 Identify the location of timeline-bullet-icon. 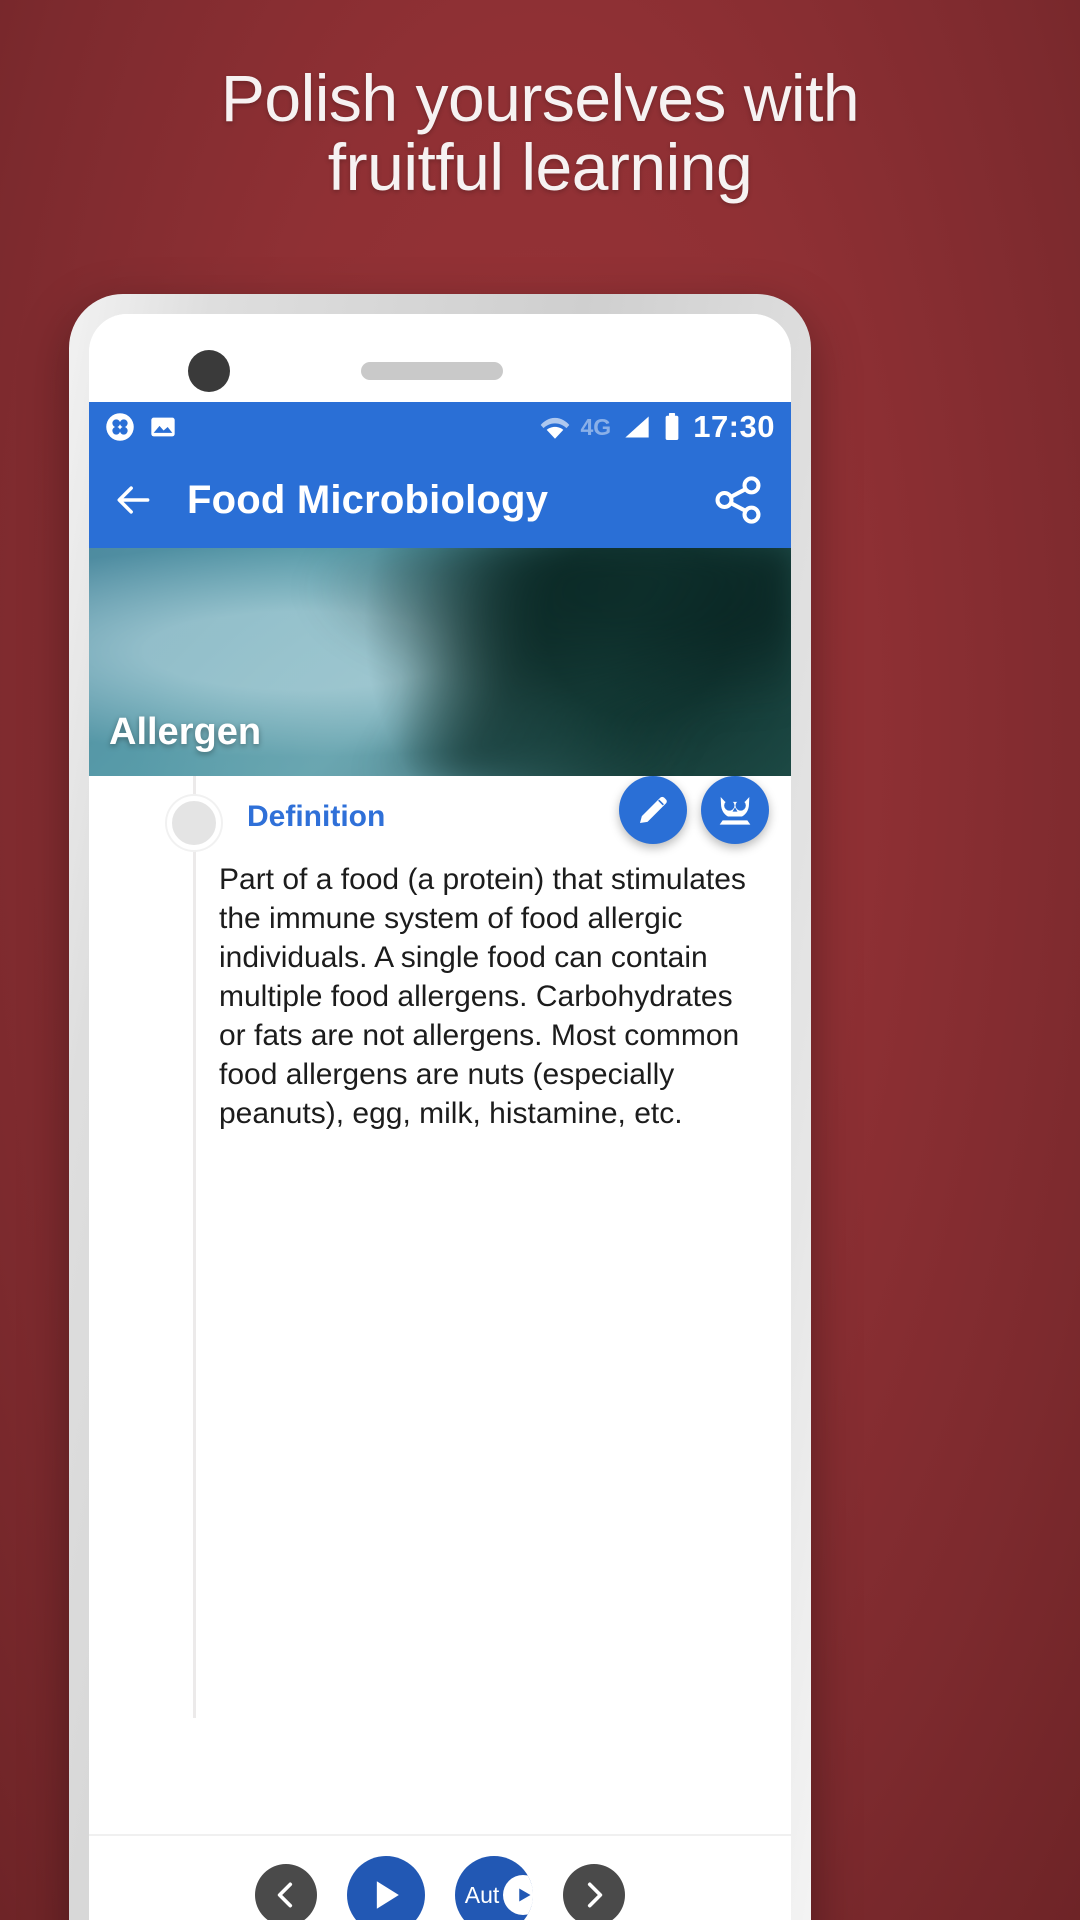
(194, 823).